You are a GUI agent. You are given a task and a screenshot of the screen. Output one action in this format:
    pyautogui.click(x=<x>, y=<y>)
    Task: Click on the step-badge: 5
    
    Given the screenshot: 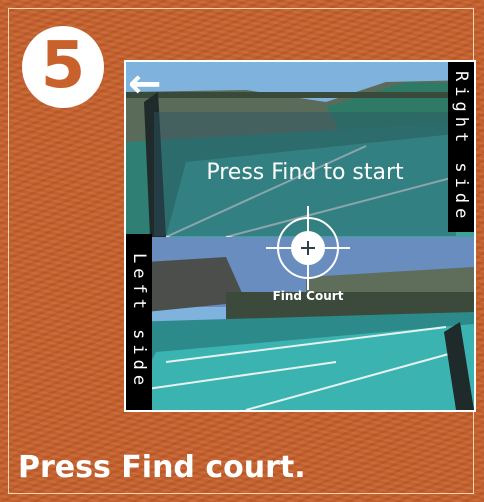 What is the action you would take?
    pyautogui.click(x=63, y=67)
    